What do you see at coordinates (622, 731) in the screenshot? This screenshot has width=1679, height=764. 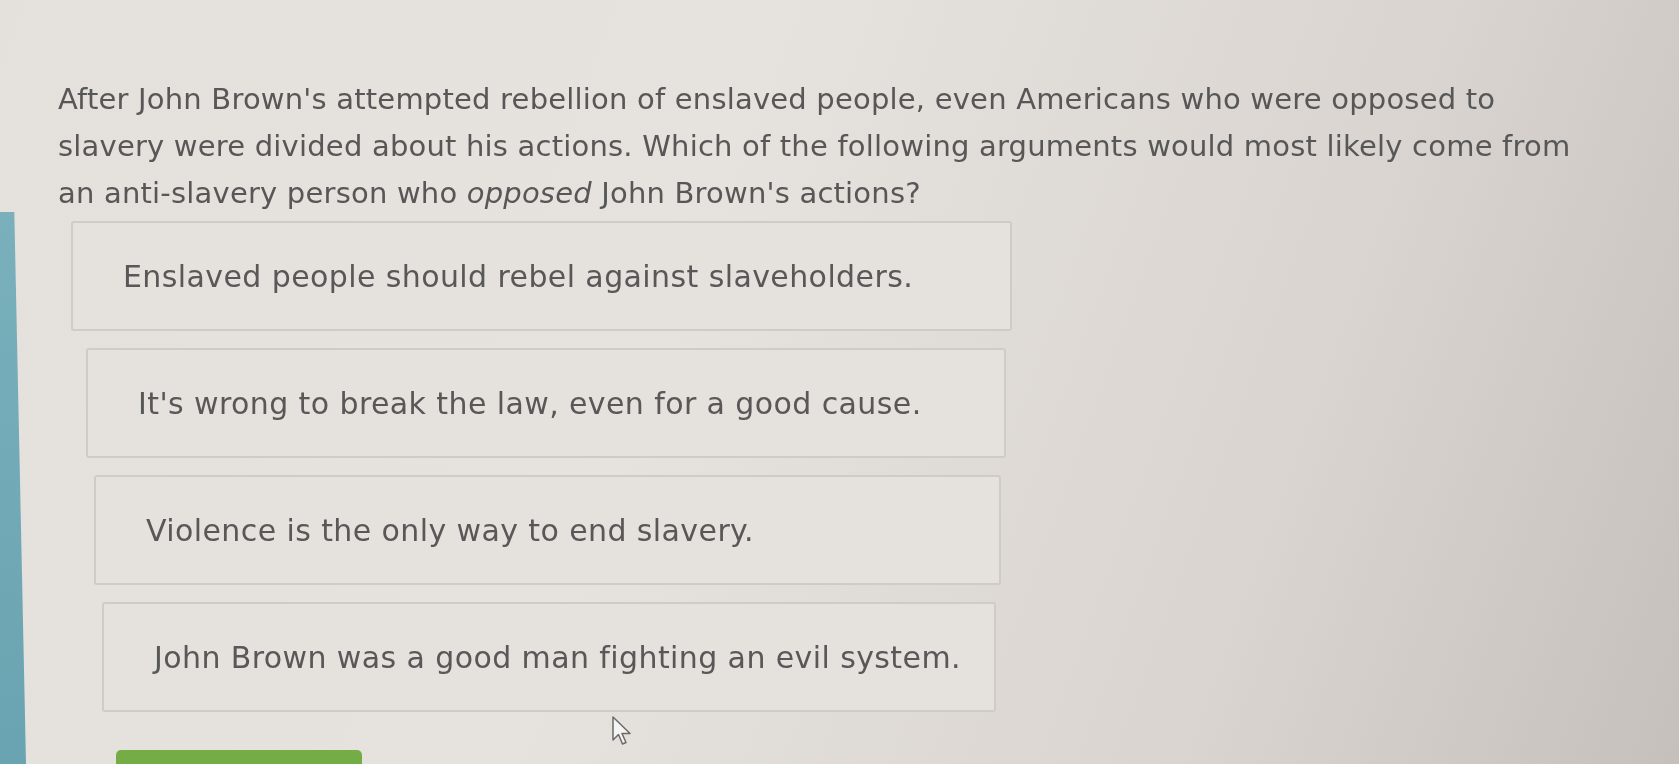 I see `mouse-cursor-icon` at bounding box center [622, 731].